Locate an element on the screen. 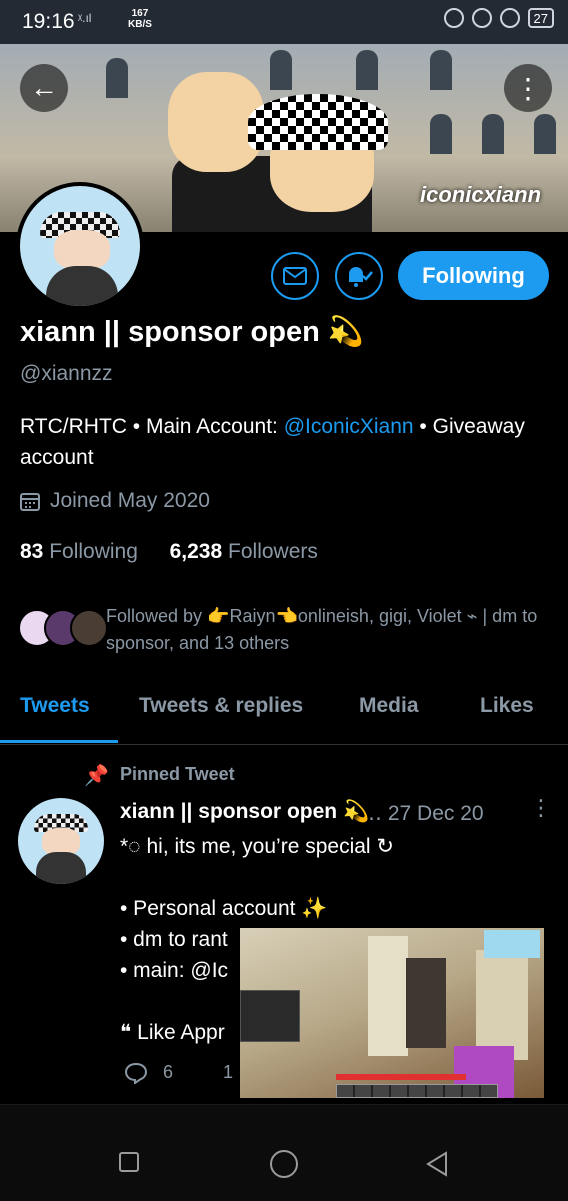 This screenshot has height=1201, width=568. following-count: 83 is located at coordinates (32, 551).